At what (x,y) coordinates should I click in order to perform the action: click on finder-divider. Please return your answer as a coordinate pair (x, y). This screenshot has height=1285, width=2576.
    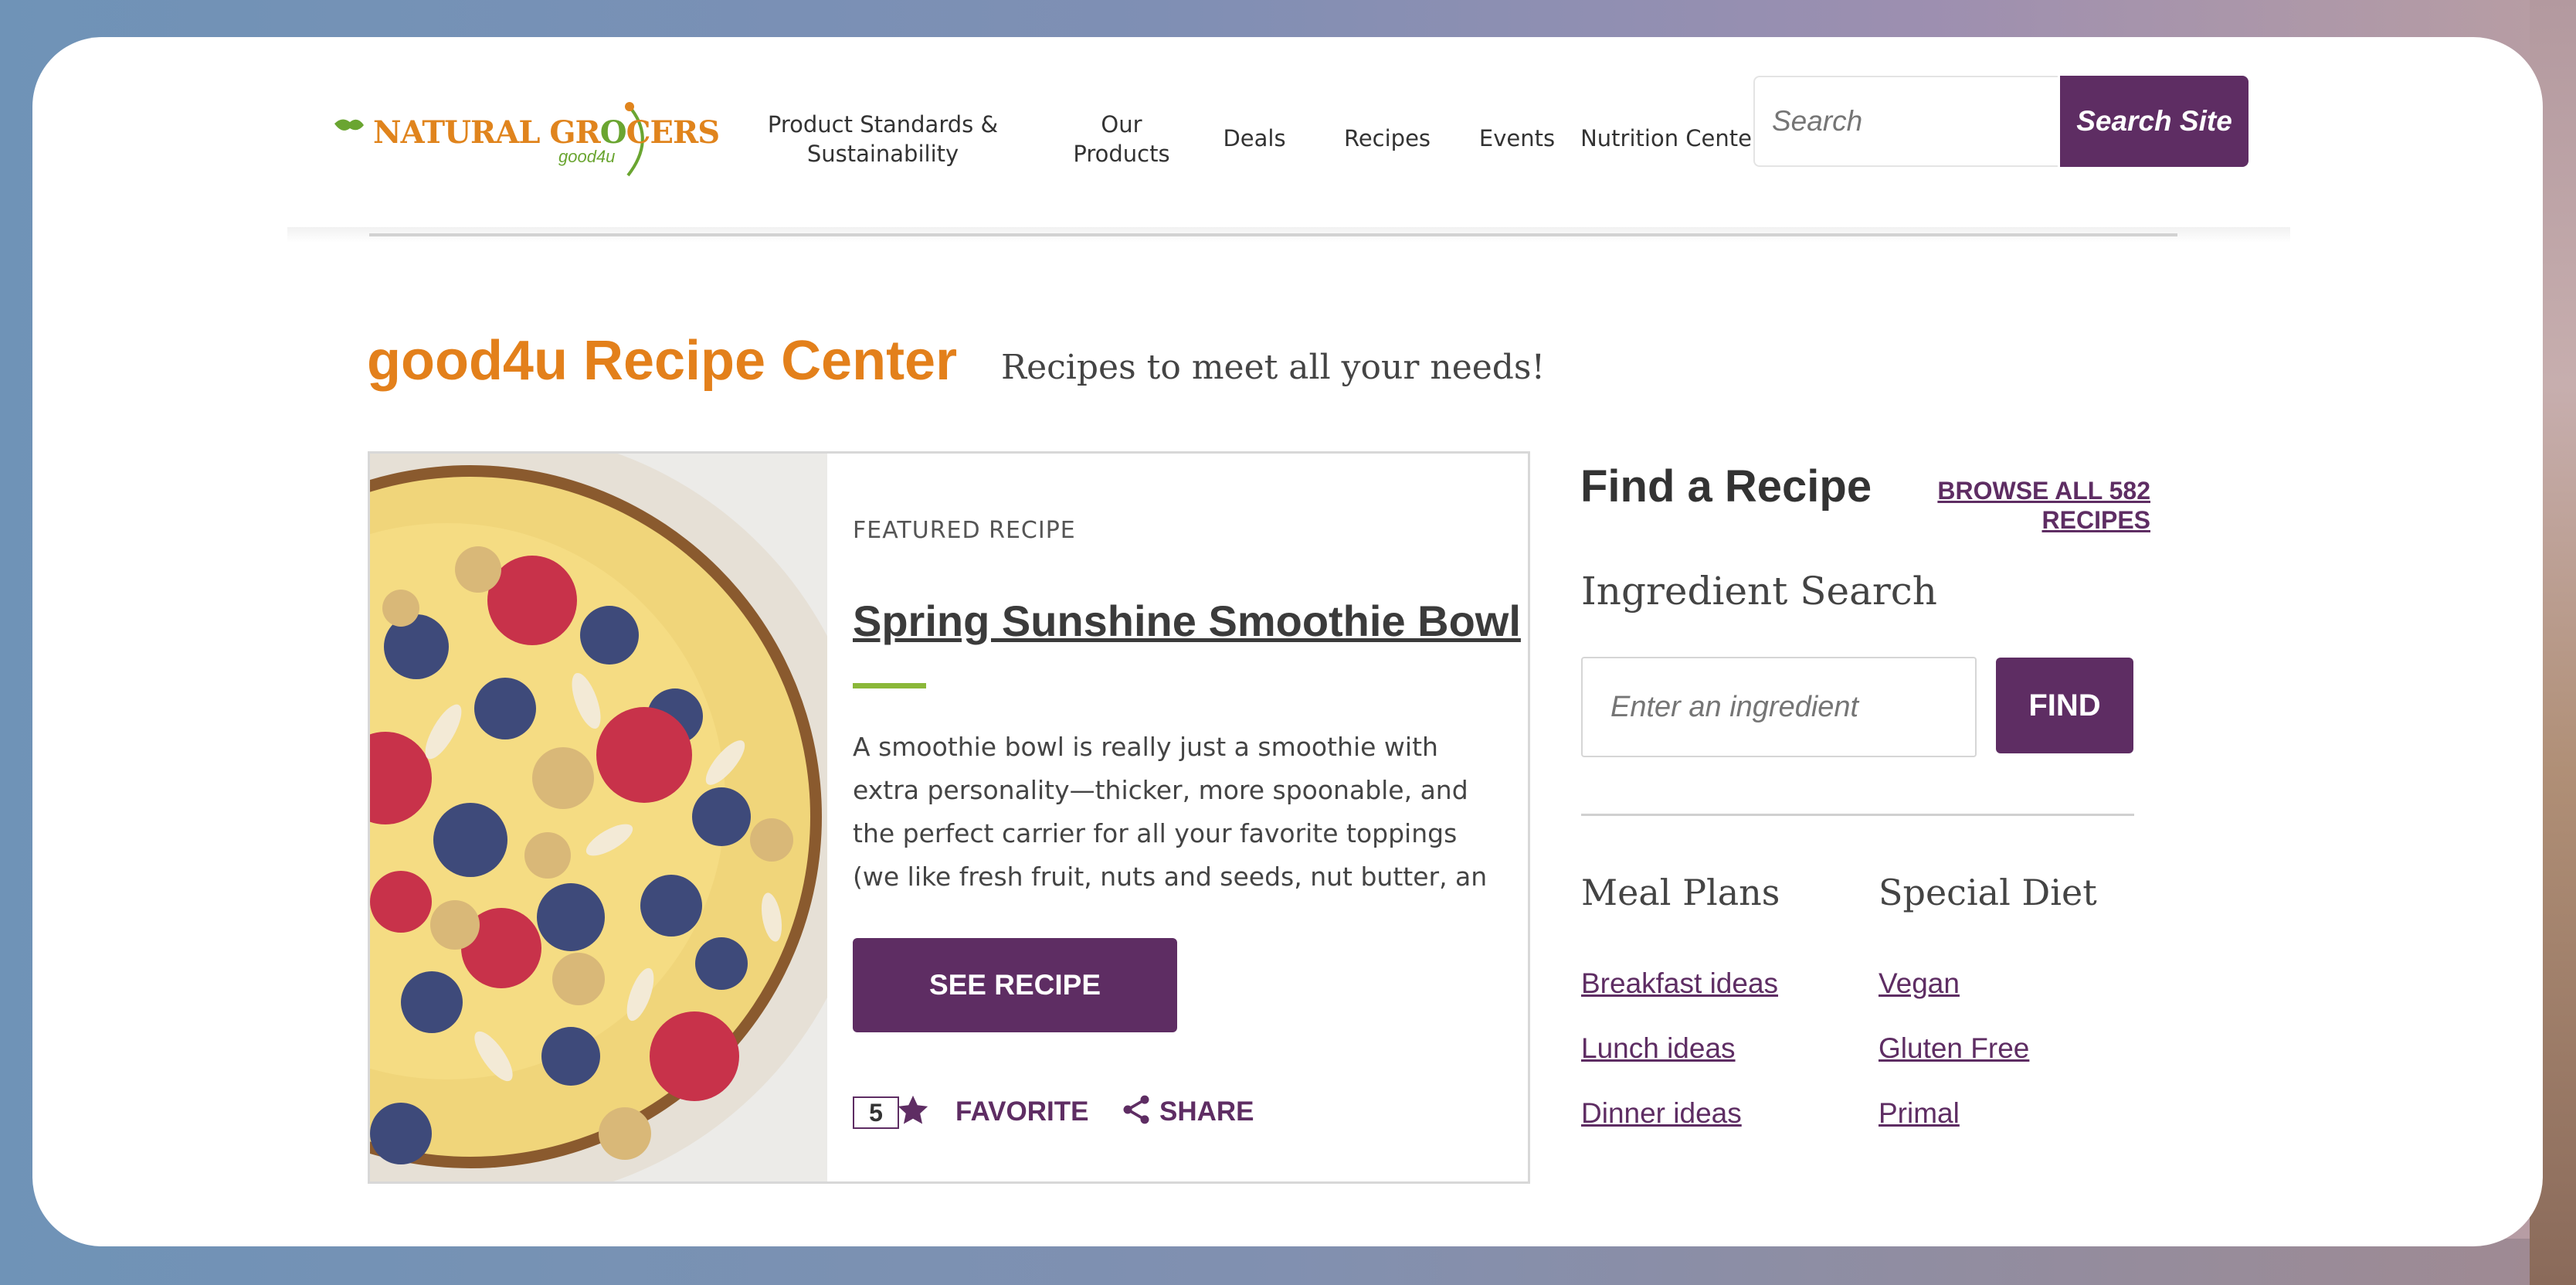
    Looking at the image, I should click on (1858, 815).